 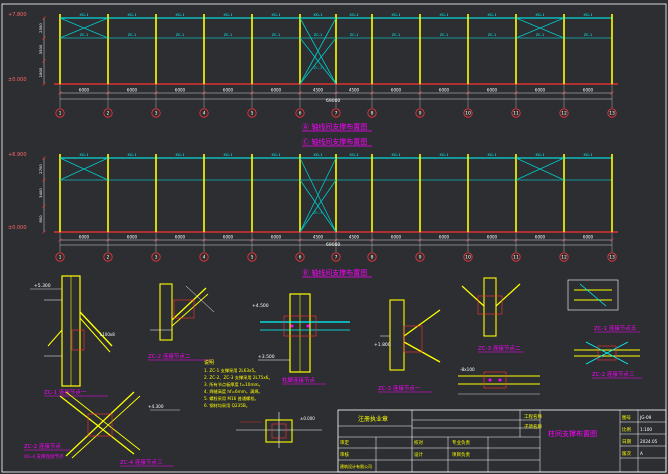 I want to click on frame2-total-dim: 69000, so click(x=333, y=245).